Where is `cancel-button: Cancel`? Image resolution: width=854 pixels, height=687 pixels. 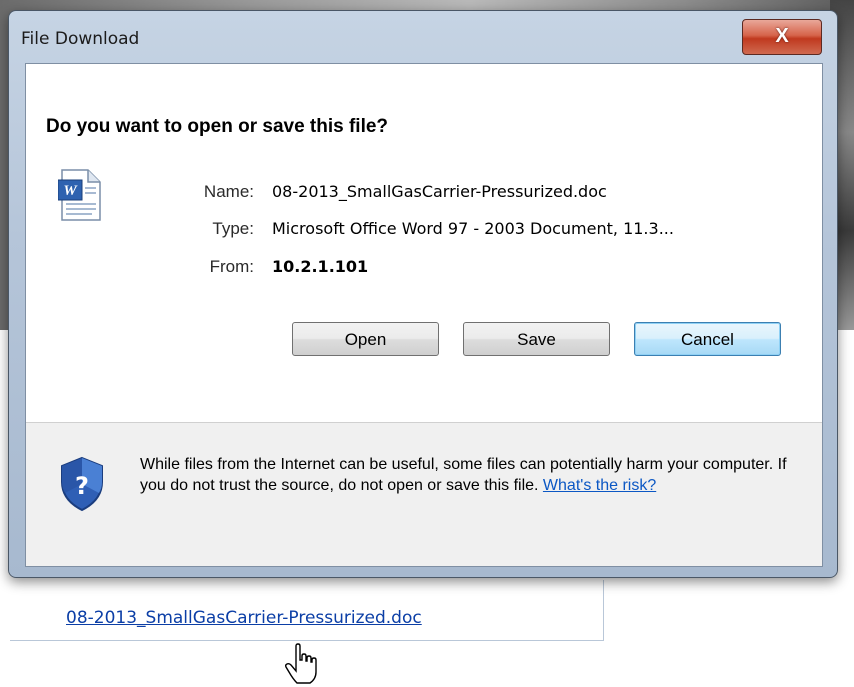 cancel-button: Cancel is located at coordinates (707, 339).